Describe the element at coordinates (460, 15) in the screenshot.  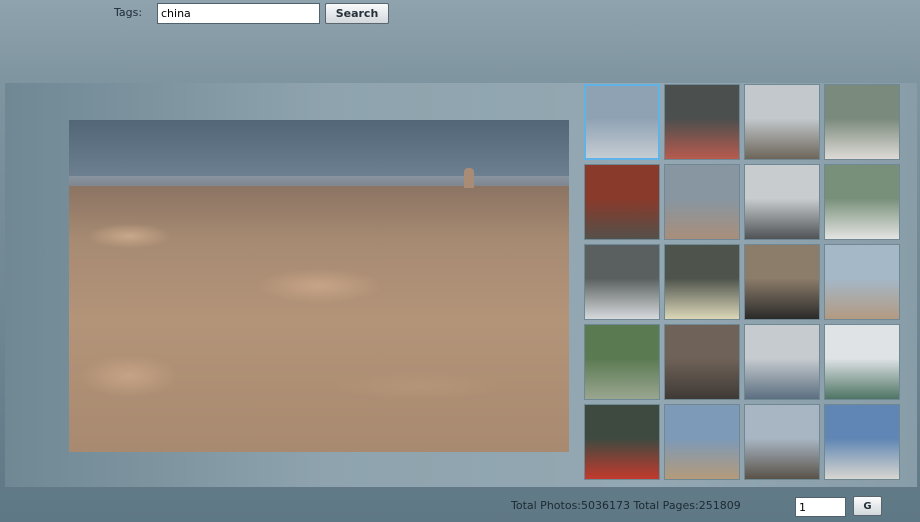
I see `search-bar: Tags: Search` at that location.